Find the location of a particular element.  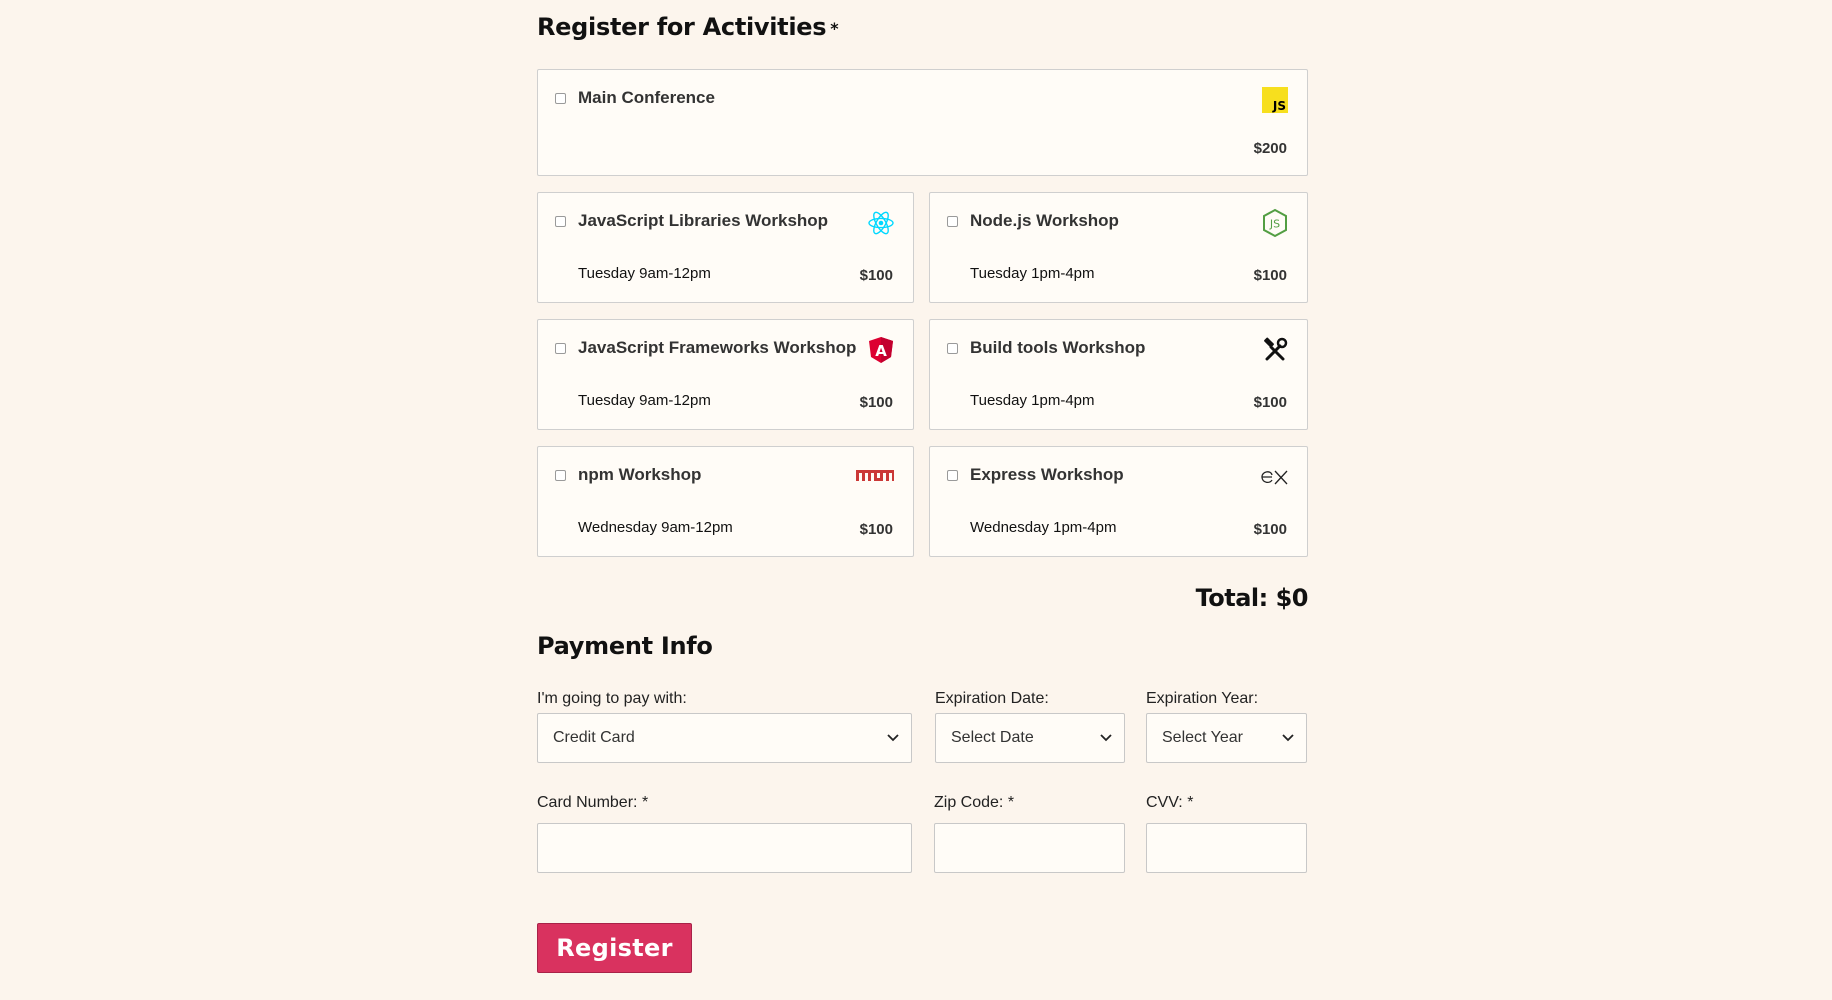

card-number-label: Card Number: * is located at coordinates (592, 803).